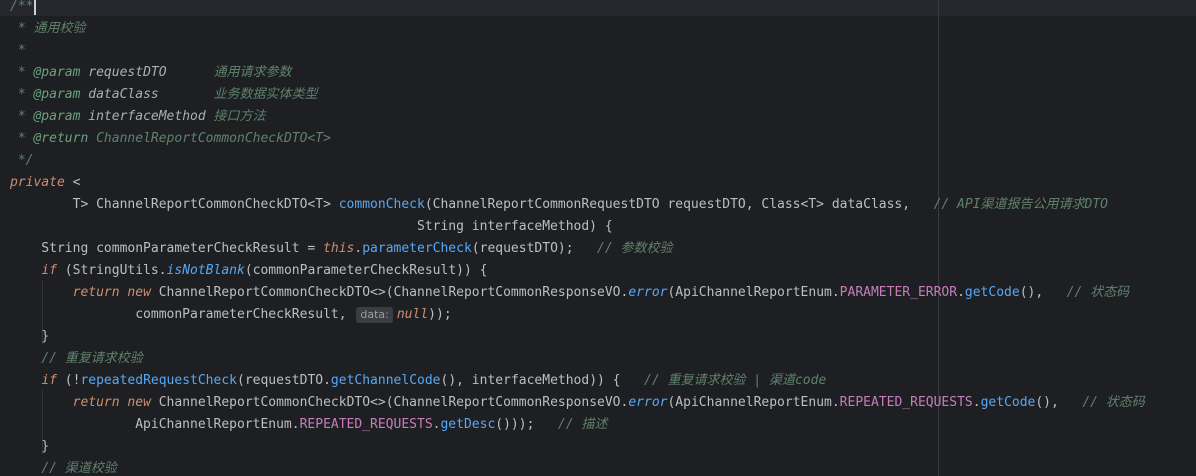 This screenshot has width=1196, height=476. What do you see at coordinates (53, 204) in the screenshot?
I see `code-token: T>` at bounding box center [53, 204].